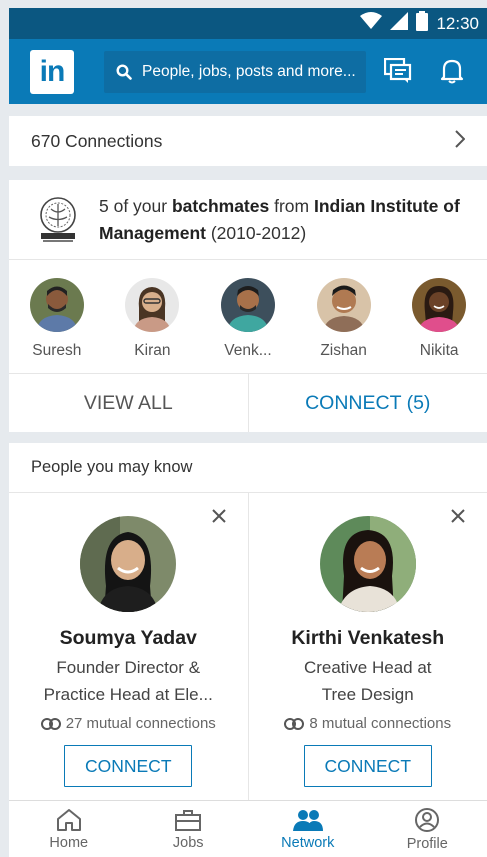 The width and height of the screenshot is (487, 857). Describe the element at coordinates (256, 232) in the screenshot. I see `batch-text-suffix: (2010-2012)` at that location.